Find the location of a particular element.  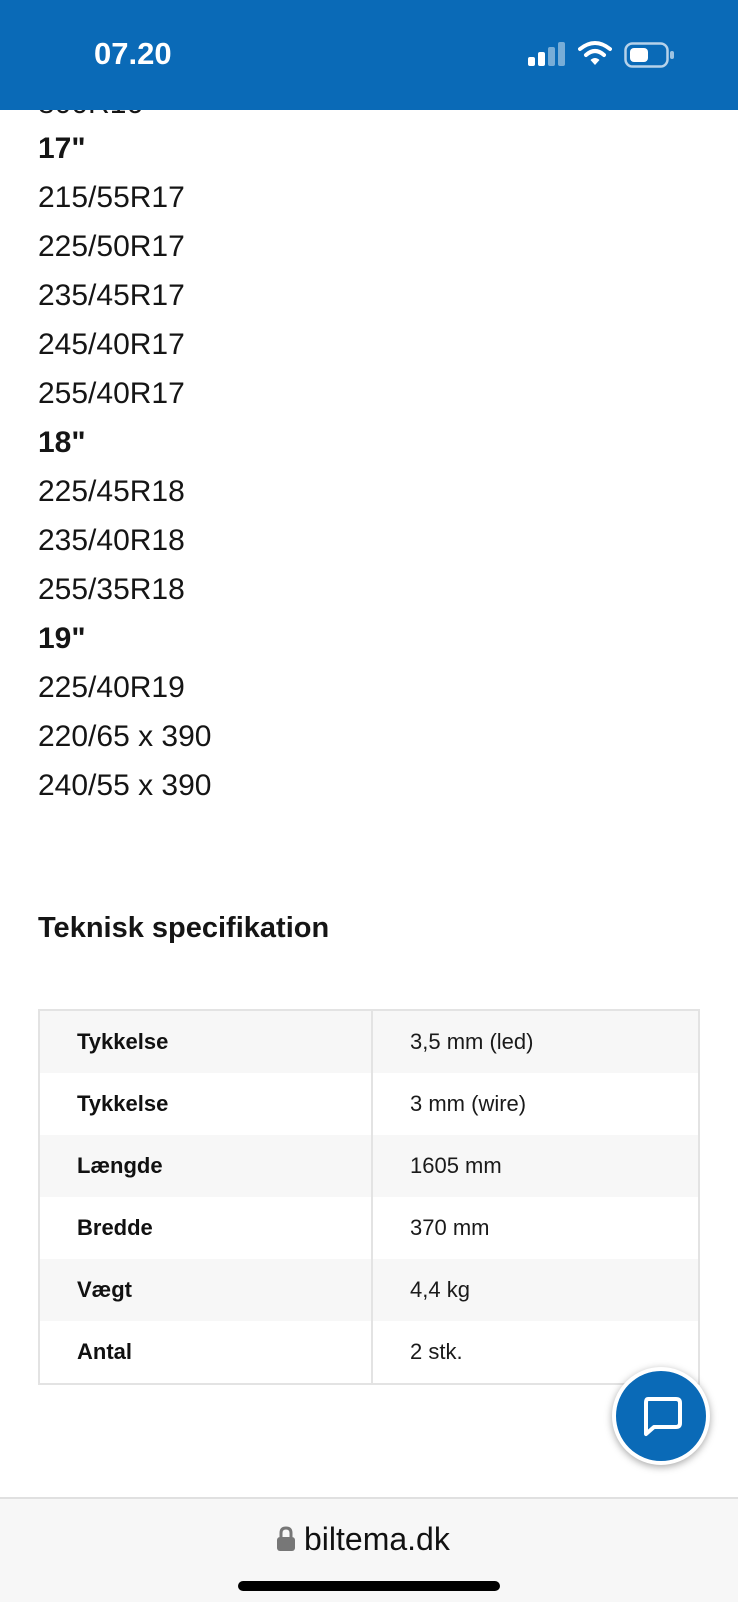

section-title-specification: Teknisk specifikation is located at coordinates (184, 928).